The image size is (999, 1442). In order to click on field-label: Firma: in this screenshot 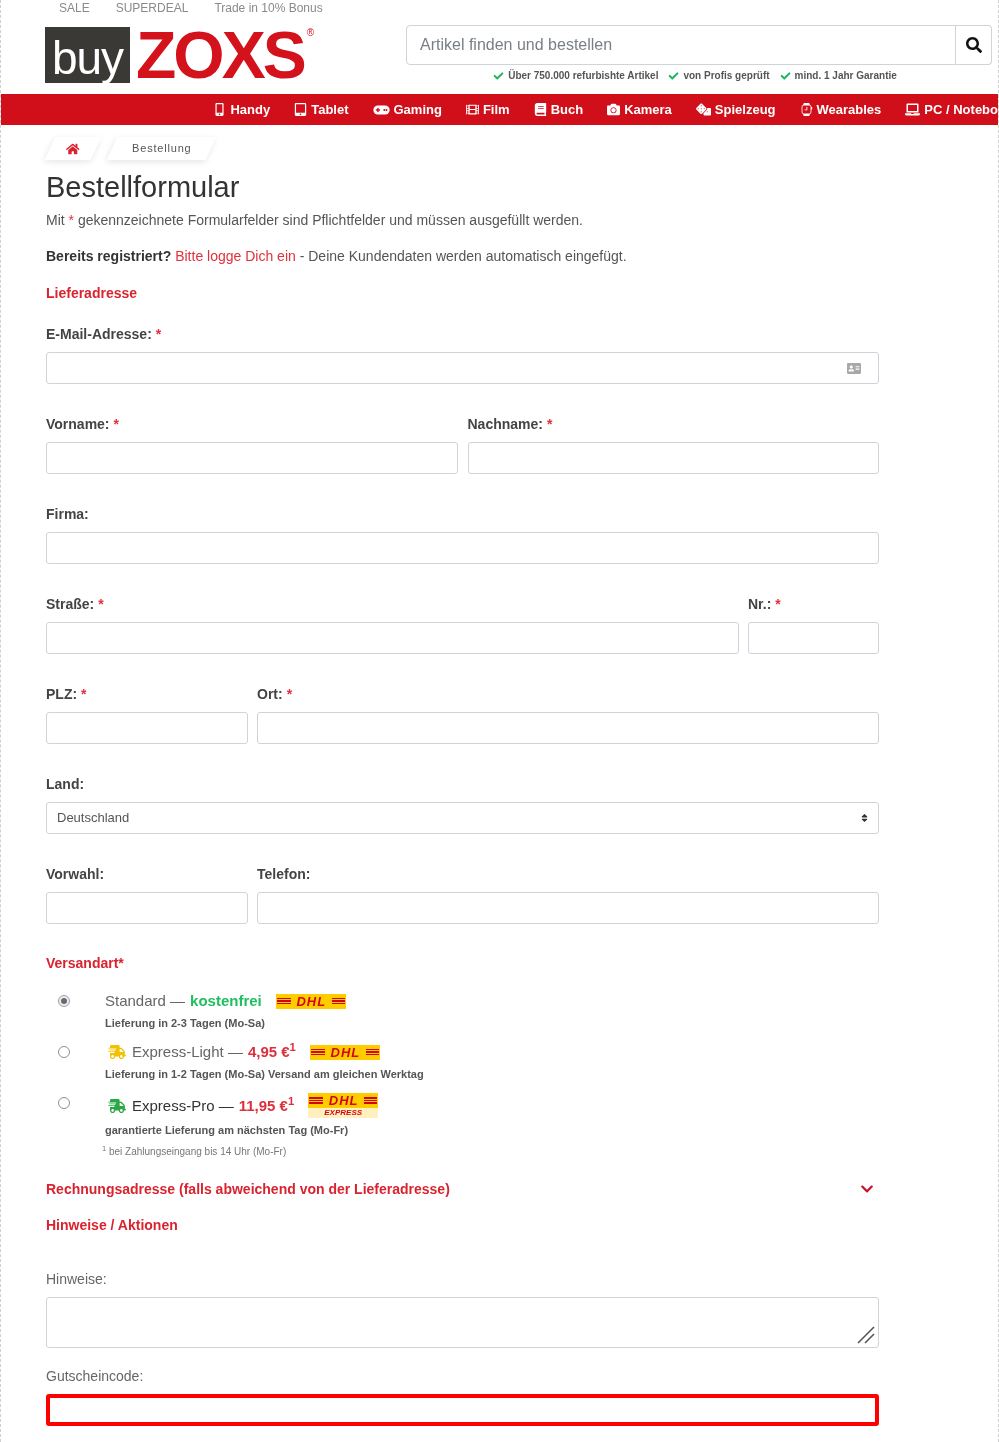, I will do `click(68, 514)`.